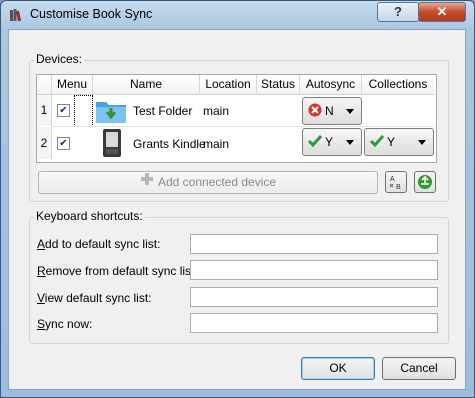  I want to click on autosync-value: Y, so click(329, 142).